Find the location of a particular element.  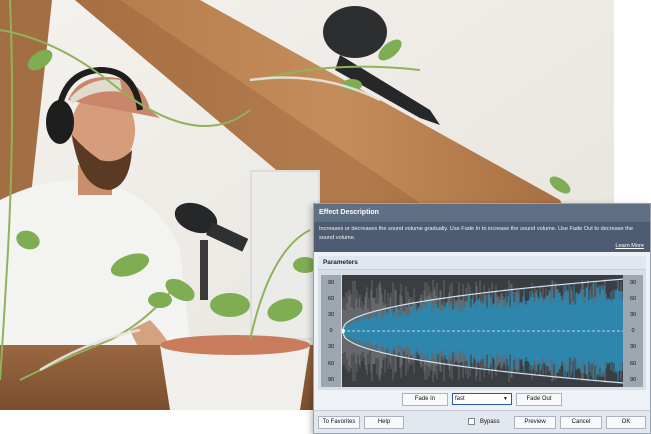

fade-type-dropdown: fast ▼ is located at coordinates (482, 399).